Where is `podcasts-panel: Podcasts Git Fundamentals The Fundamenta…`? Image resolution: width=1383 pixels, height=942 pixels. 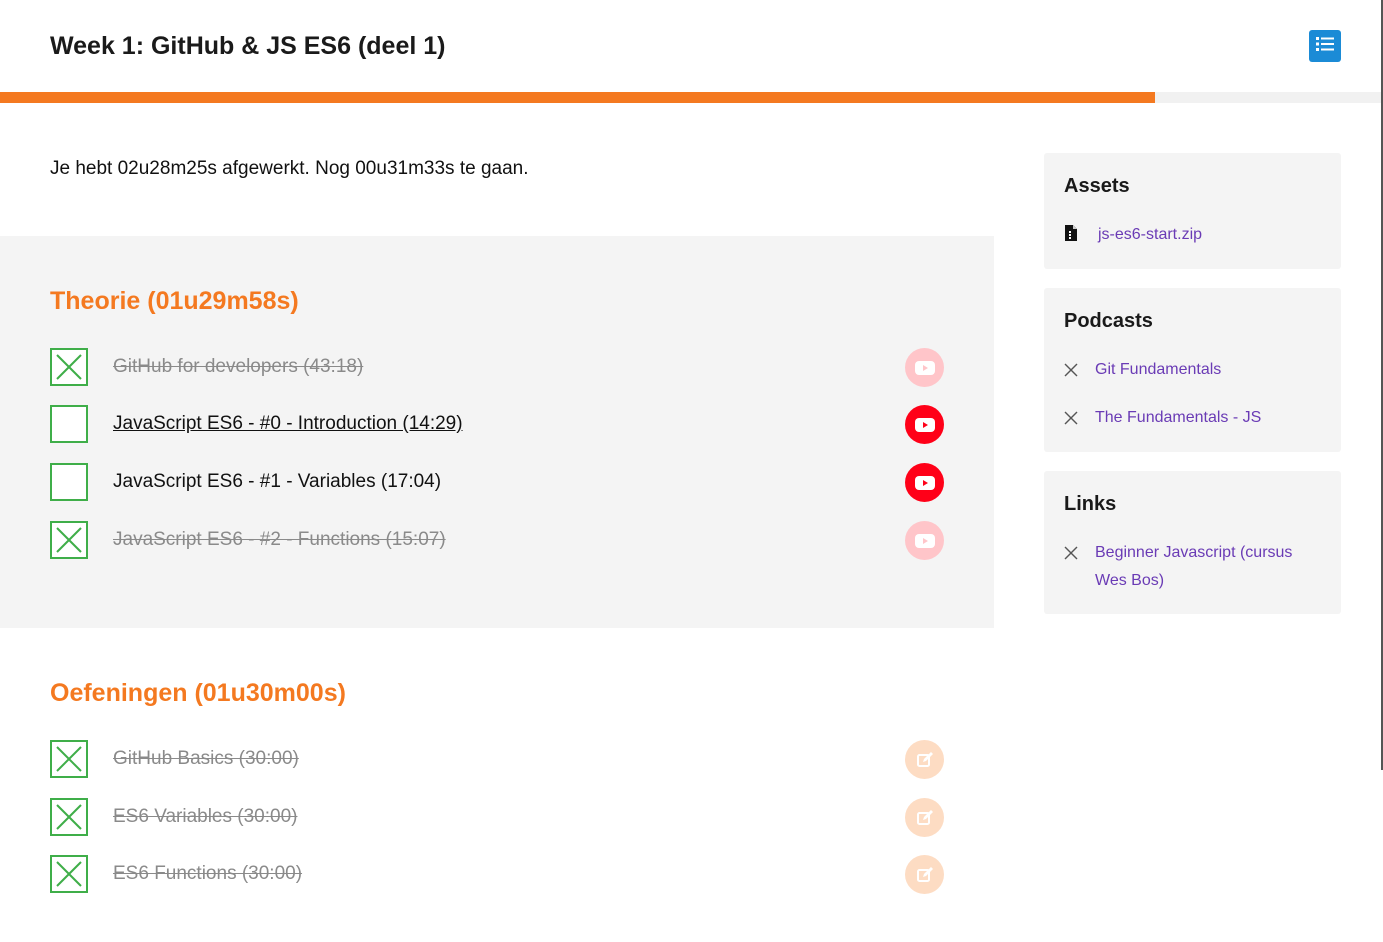 podcasts-panel: Podcasts Git Fundamentals The Fundamenta… is located at coordinates (1192, 370).